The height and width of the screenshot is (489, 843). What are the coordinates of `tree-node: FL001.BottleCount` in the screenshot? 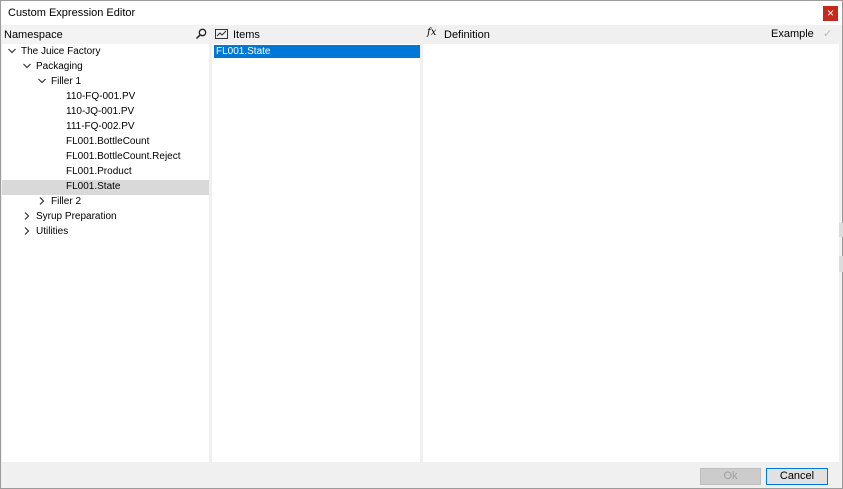 It's located at (105, 142).